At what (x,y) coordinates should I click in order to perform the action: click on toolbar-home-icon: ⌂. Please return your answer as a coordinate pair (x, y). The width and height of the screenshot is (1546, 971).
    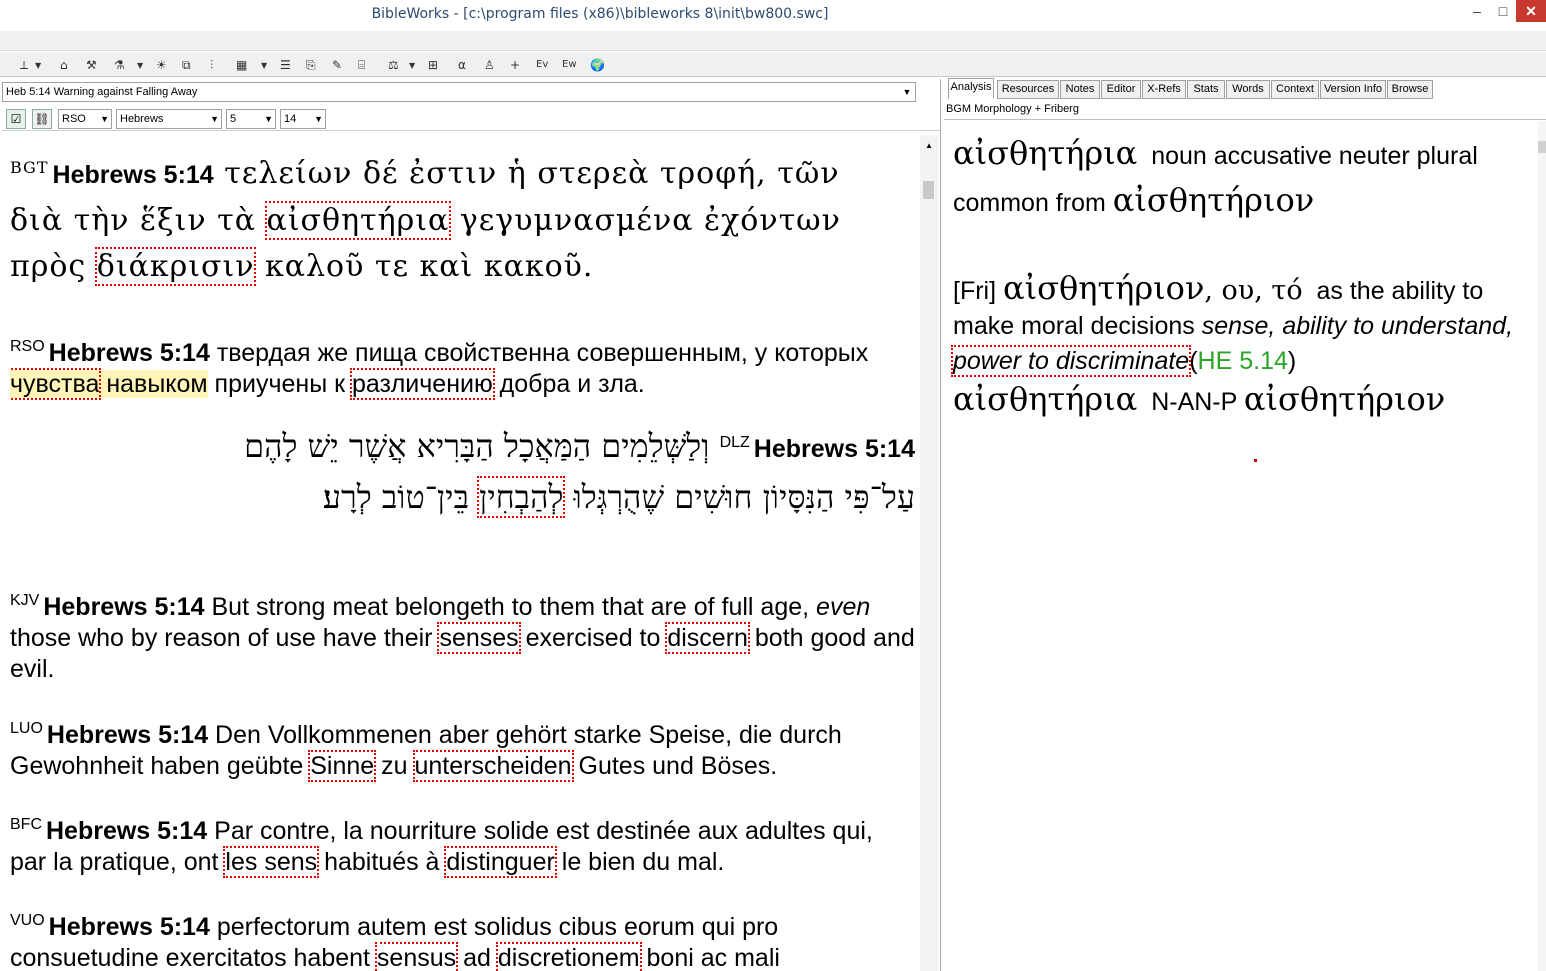
    Looking at the image, I should click on (64, 65).